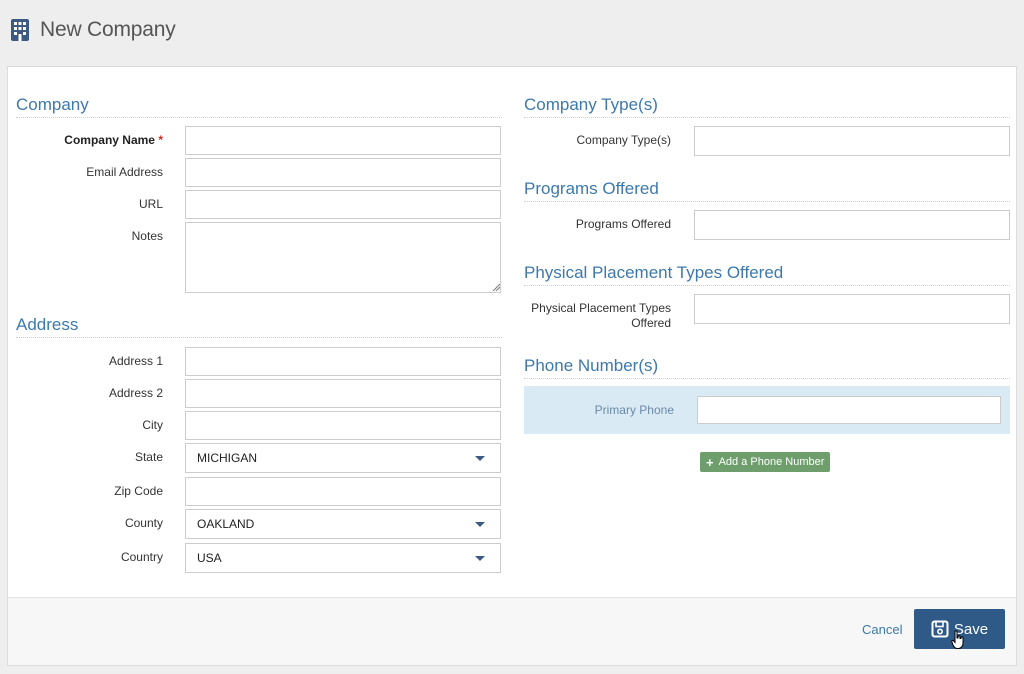  What do you see at coordinates (124, 172) in the screenshot?
I see `email-label: Email Address` at bounding box center [124, 172].